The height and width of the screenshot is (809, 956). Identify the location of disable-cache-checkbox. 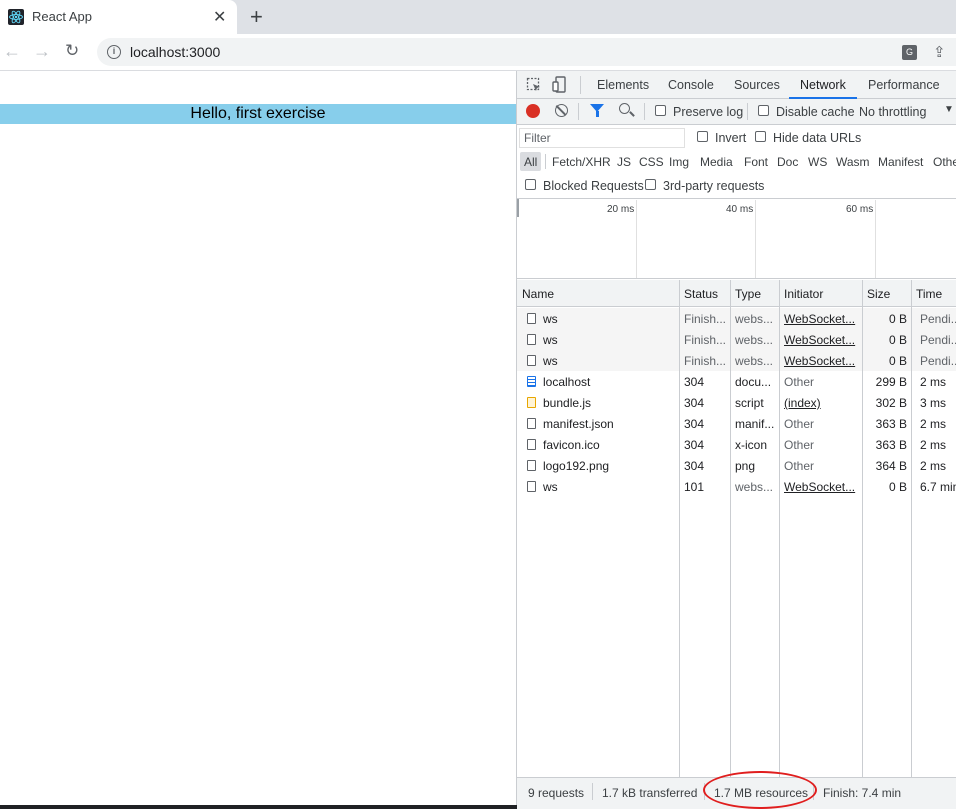
(763, 110).